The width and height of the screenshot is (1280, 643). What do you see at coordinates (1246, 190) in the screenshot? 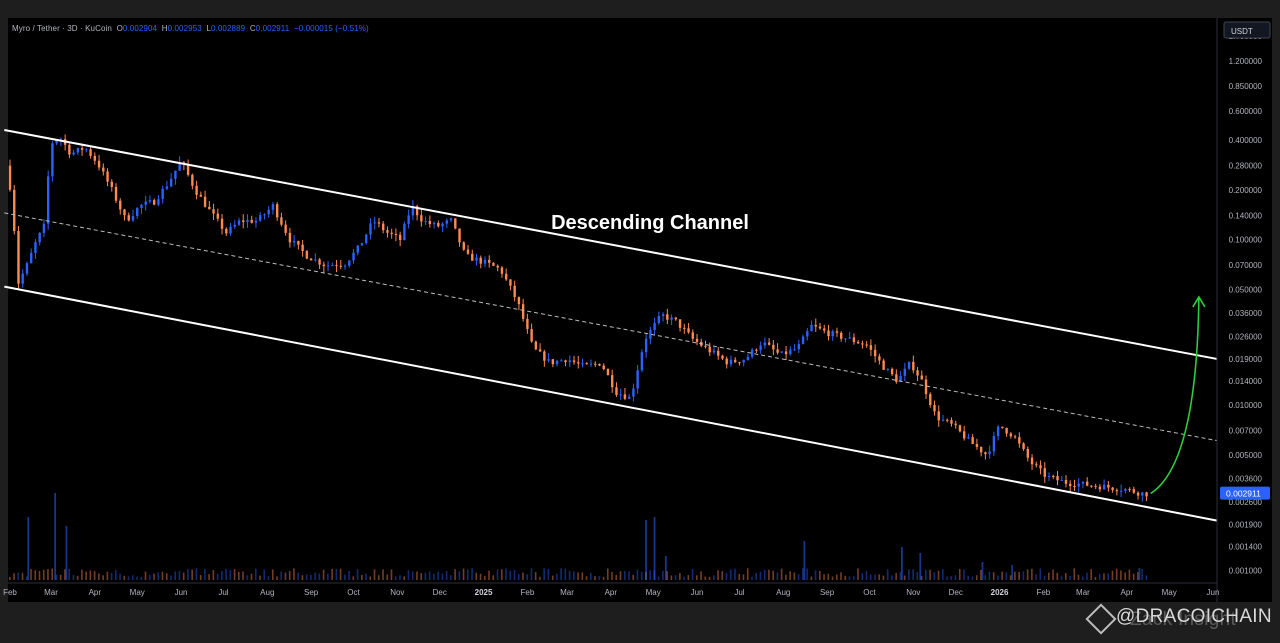
I see `price-tick-label: 0.200000` at bounding box center [1246, 190].